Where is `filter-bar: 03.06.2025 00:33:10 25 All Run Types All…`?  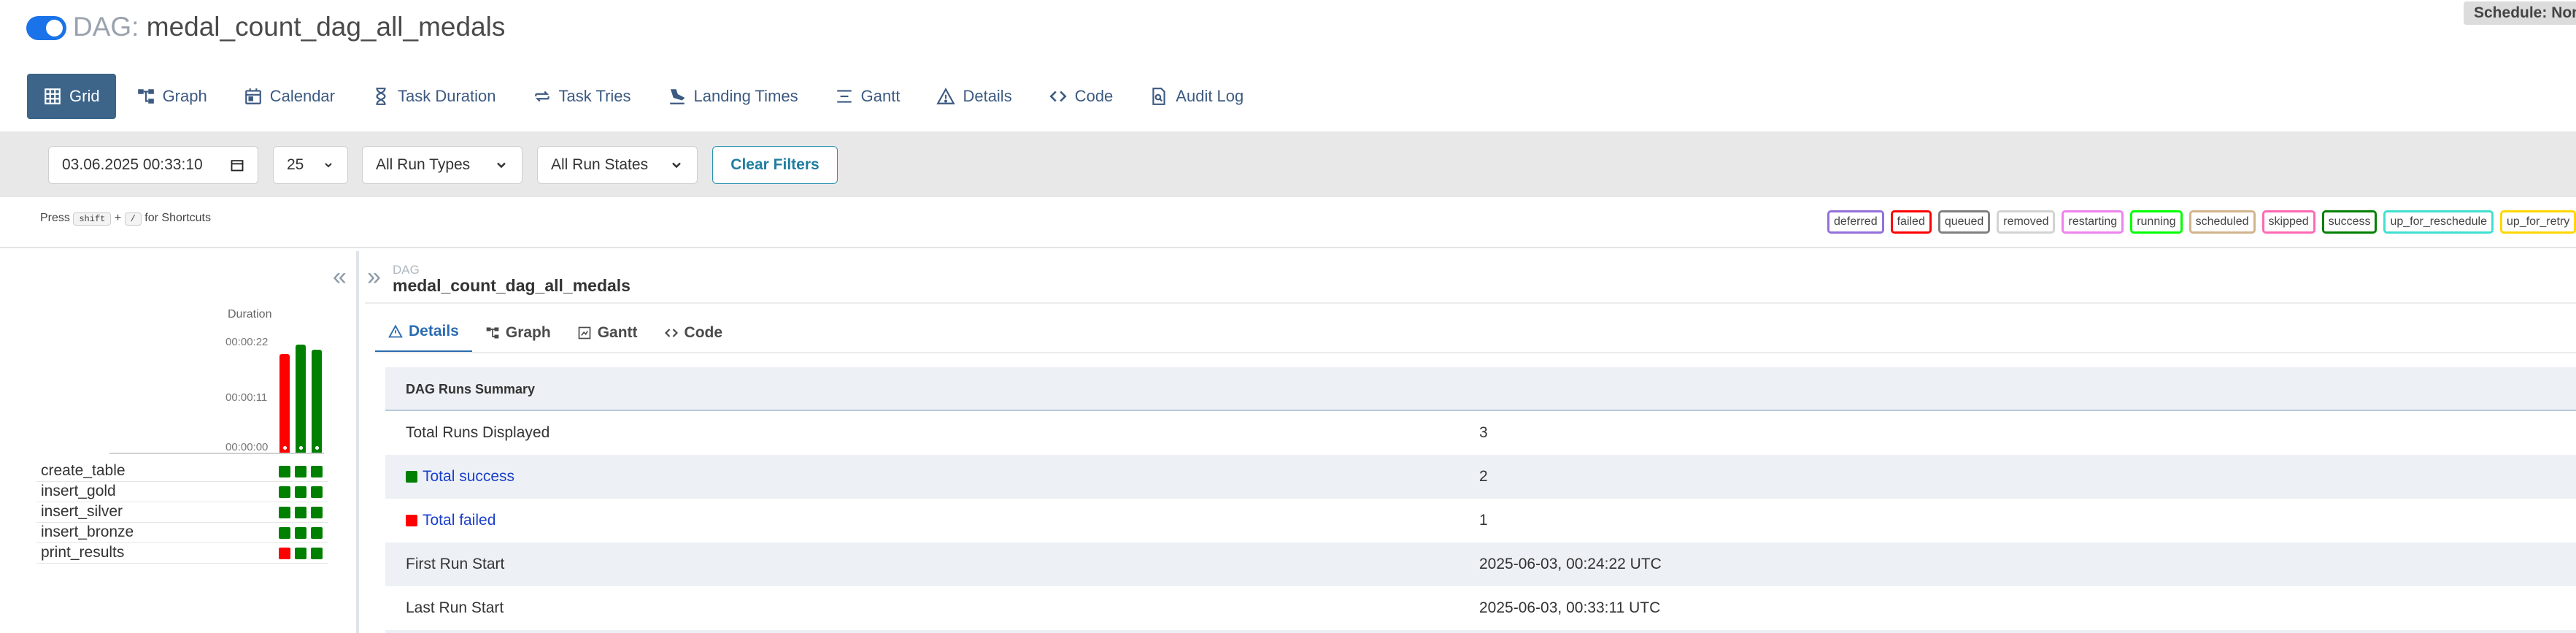
filter-bar: 03.06.2025 00:33:10 25 All Run Types All… is located at coordinates (1288, 164).